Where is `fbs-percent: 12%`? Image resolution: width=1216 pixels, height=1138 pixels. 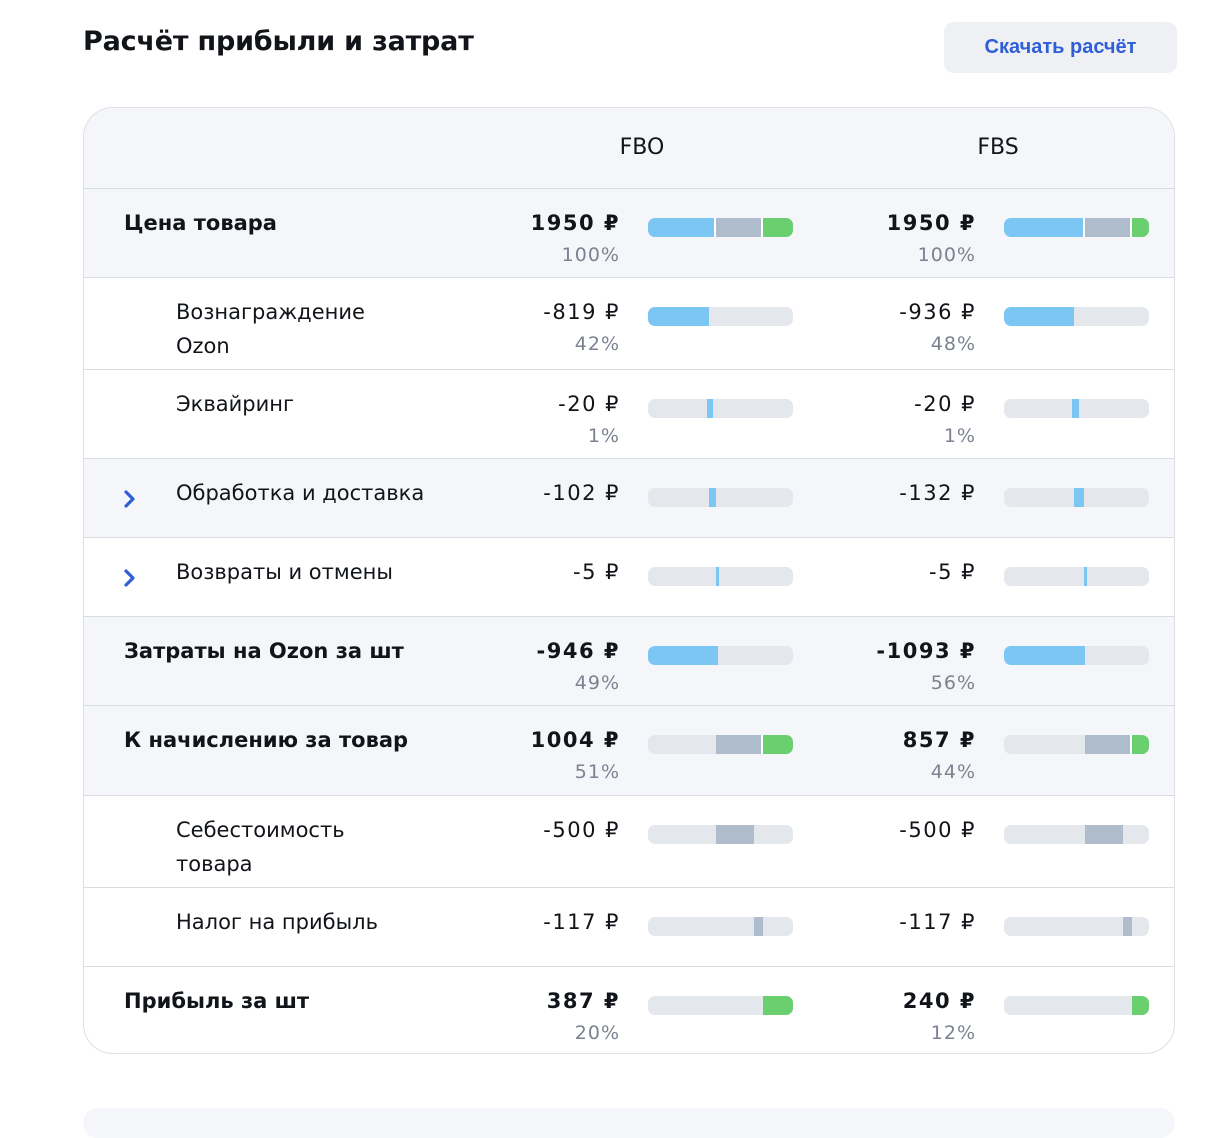 fbs-percent: 12% is located at coordinates (953, 1033).